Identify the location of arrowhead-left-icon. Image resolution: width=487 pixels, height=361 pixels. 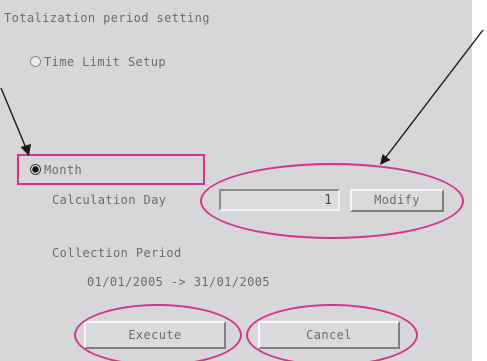
(25, 150).